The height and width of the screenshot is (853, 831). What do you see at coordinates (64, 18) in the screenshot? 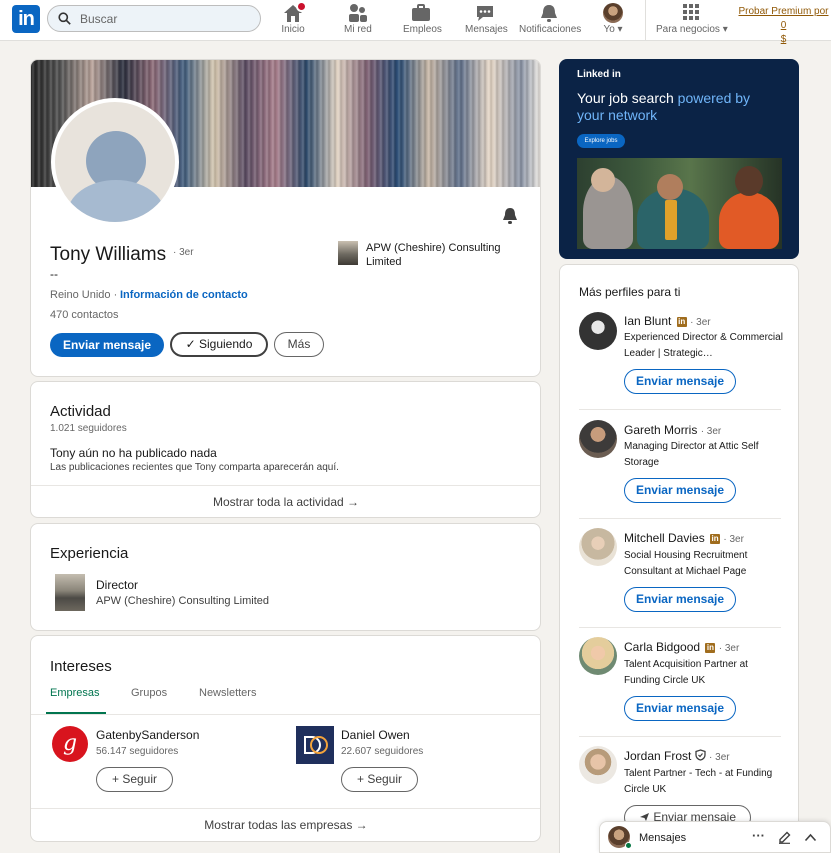
I see `search-icon` at bounding box center [64, 18].